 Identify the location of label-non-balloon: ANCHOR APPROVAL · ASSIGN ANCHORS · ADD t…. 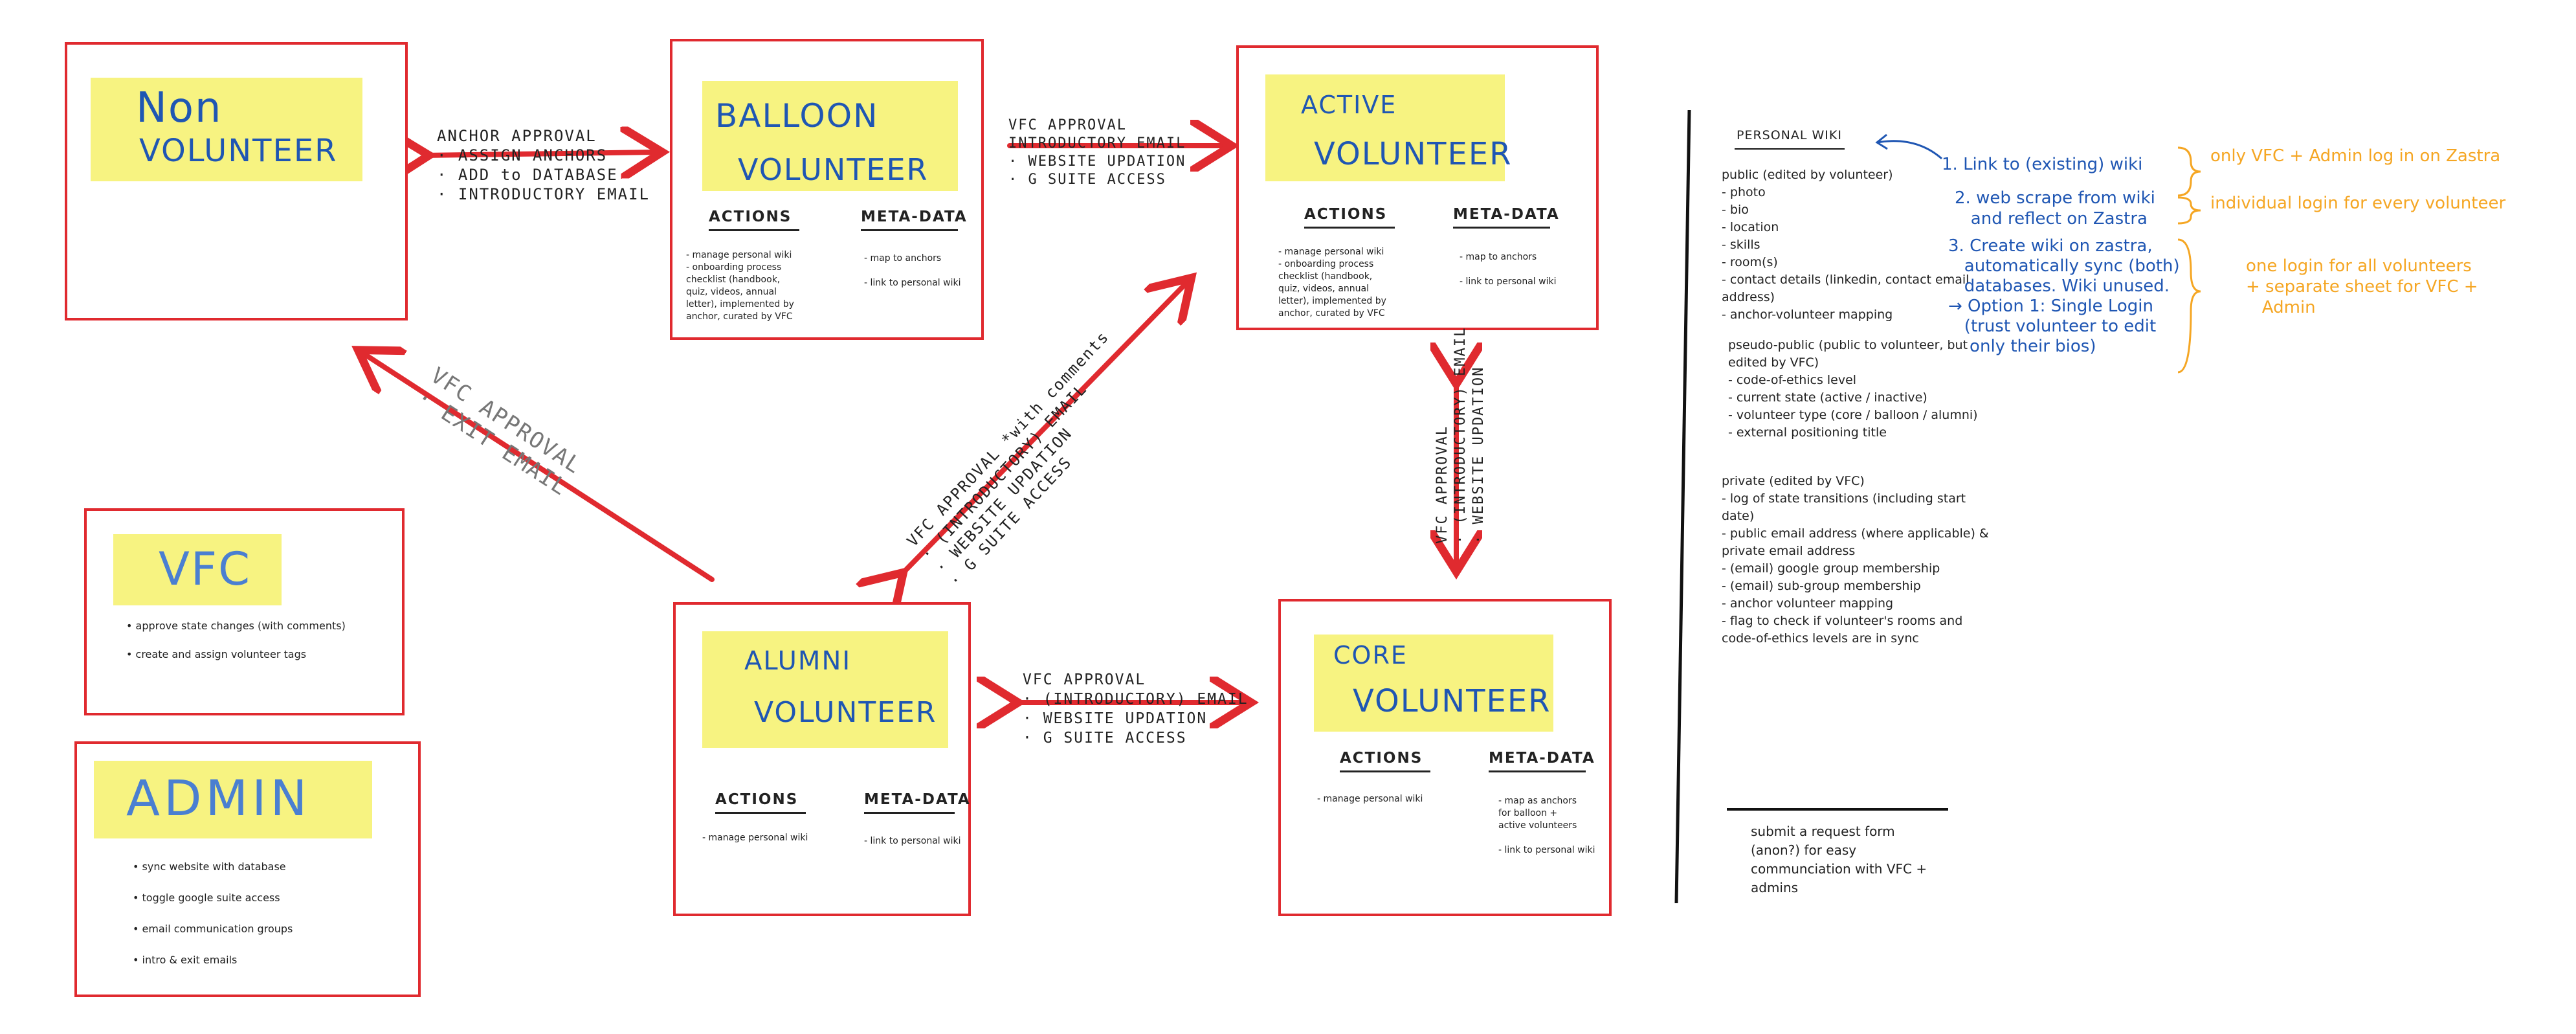
(543, 165).